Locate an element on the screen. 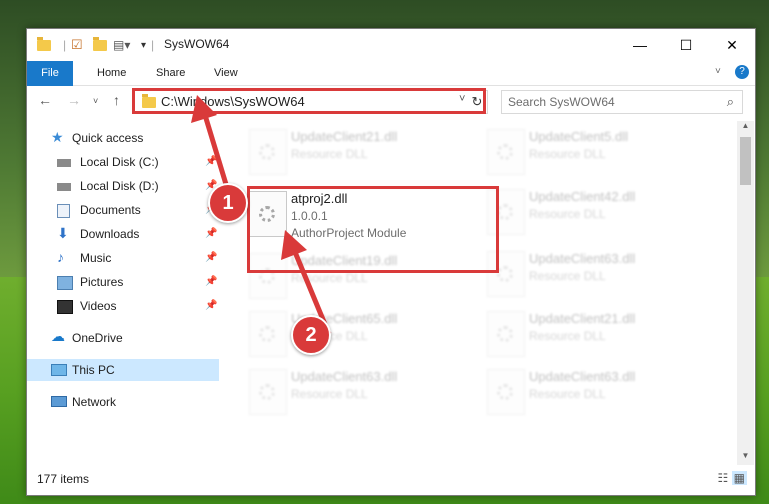 The width and height of the screenshot is (769, 504). step-2-callout: 2 is located at coordinates (311, 335).